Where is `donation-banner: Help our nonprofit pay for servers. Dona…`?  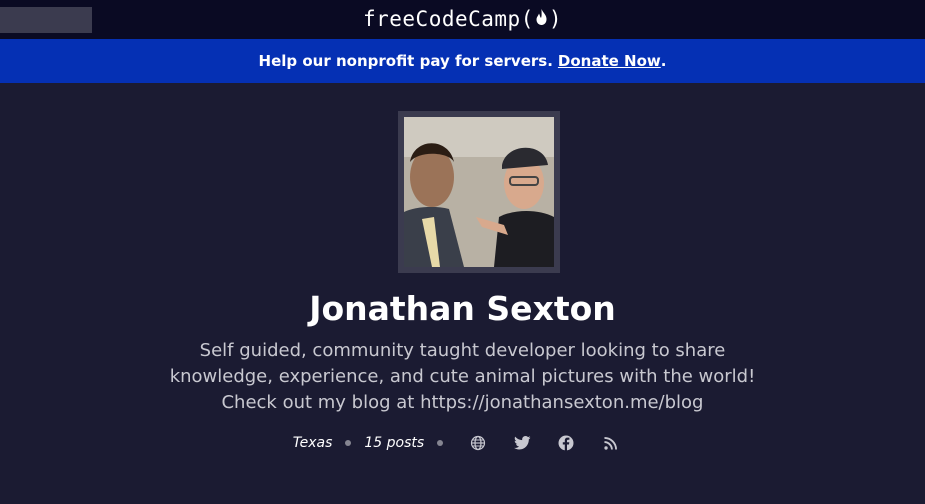 donation-banner: Help our nonprofit pay for servers. Dona… is located at coordinates (462, 61).